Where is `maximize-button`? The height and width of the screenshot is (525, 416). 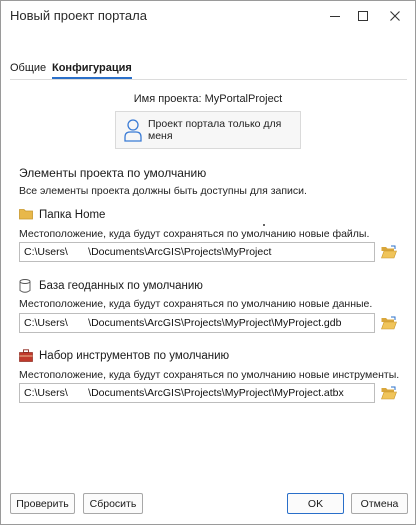
maximize-button is located at coordinates (363, 16).